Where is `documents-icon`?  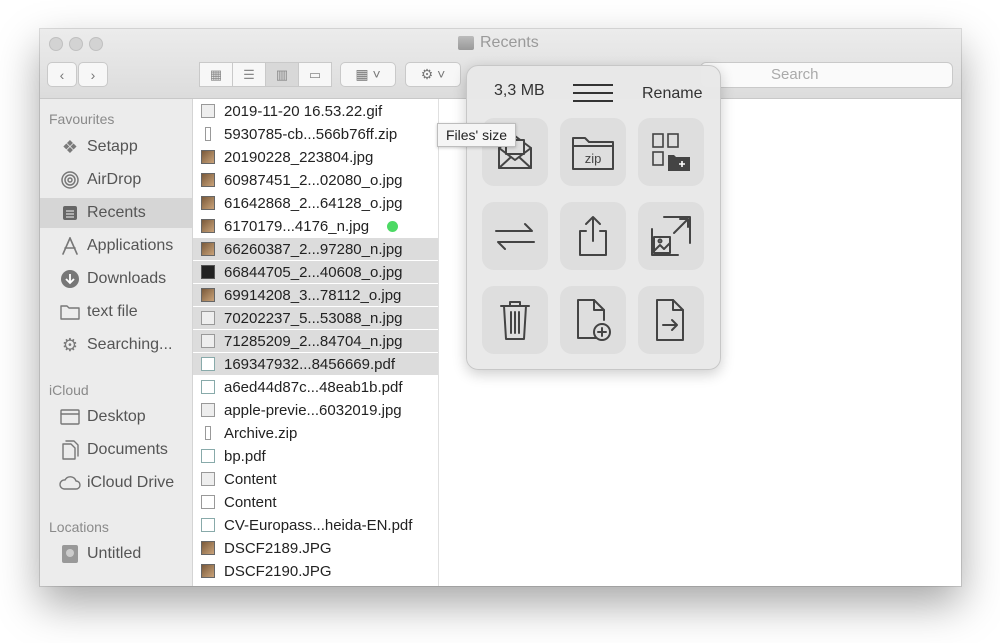
documents-icon is located at coordinates (70, 450).